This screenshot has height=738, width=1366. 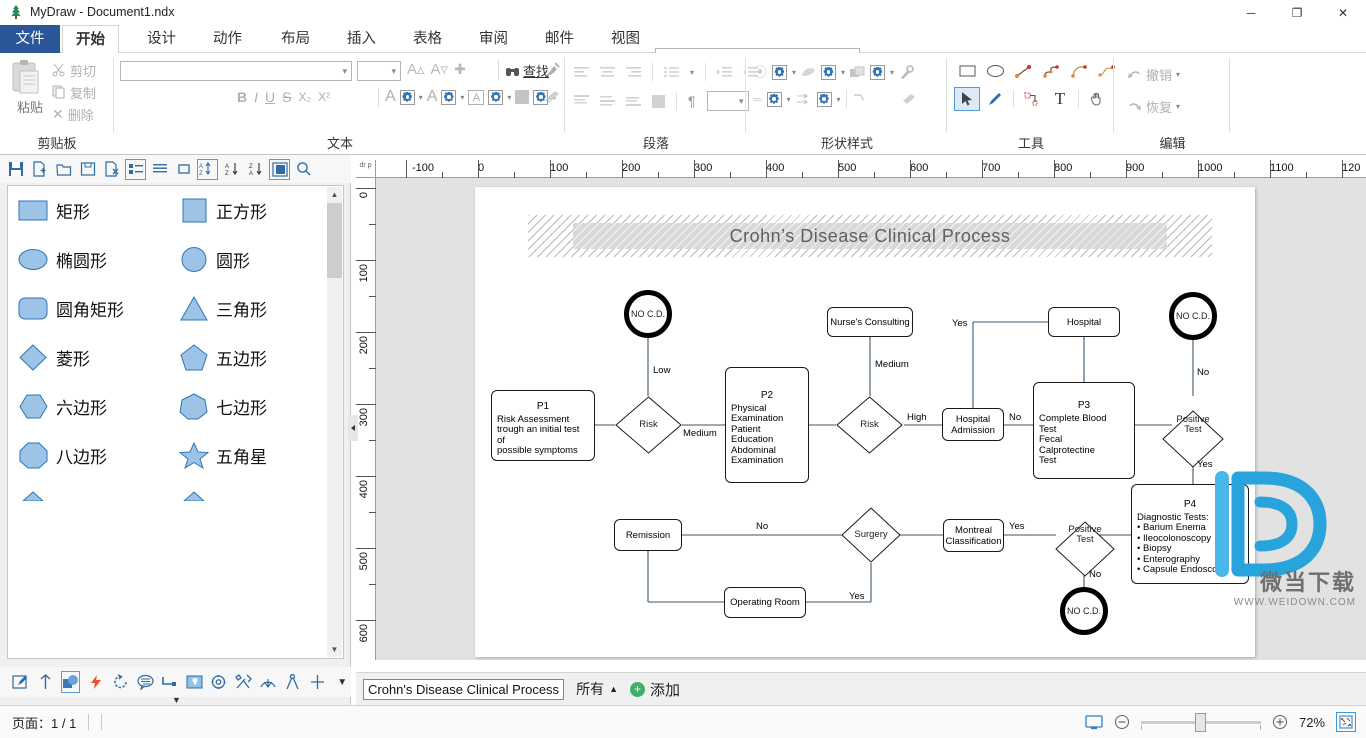 I want to click on tab-home: 开始, so click(x=90, y=39).